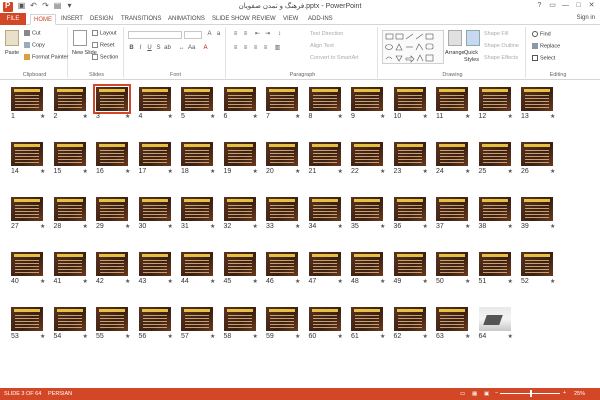 The width and height of the screenshot is (600, 400). I want to click on tab-animations: ANIMATIONS, so click(186, 19).